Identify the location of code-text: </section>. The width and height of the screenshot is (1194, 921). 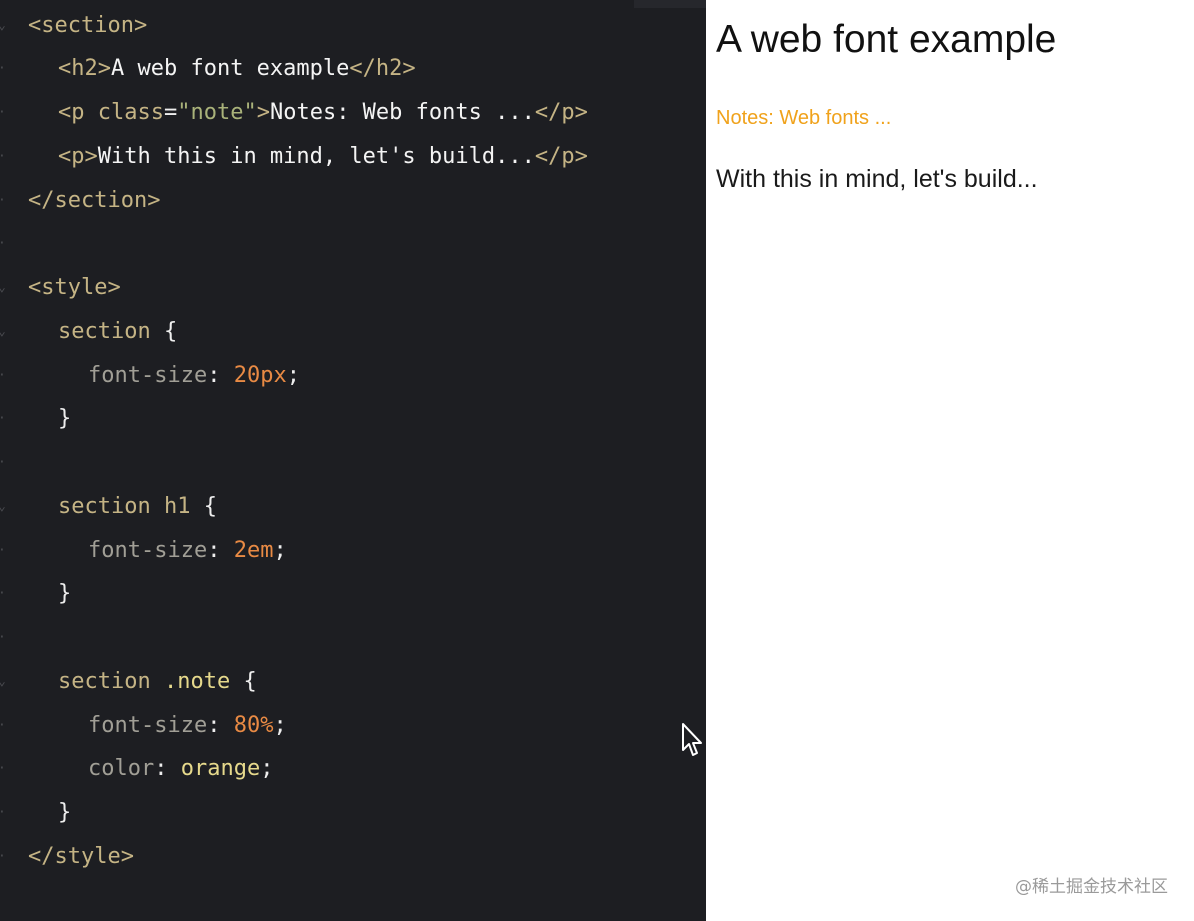
(94, 201).